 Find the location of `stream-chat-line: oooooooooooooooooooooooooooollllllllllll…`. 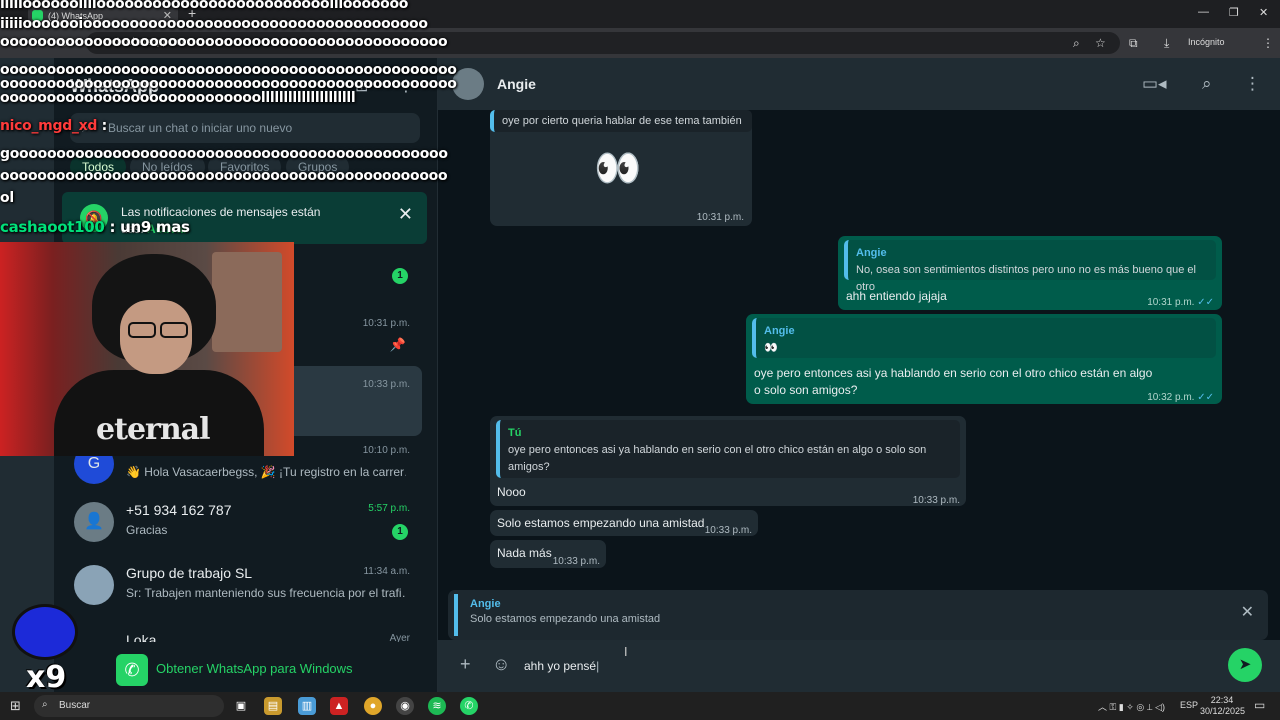

stream-chat-line: oooooooooooooooooooooooooooollllllllllll… is located at coordinates (178, 98).